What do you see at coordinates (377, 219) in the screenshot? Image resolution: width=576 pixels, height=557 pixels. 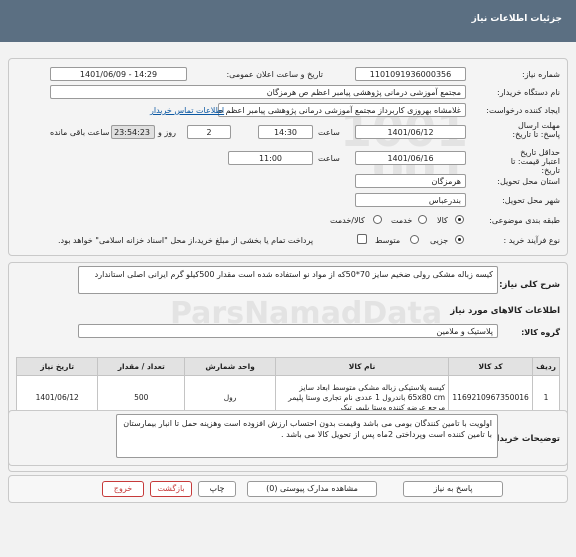 I see `category-radio-goods-service` at bounding box center [377, 219].